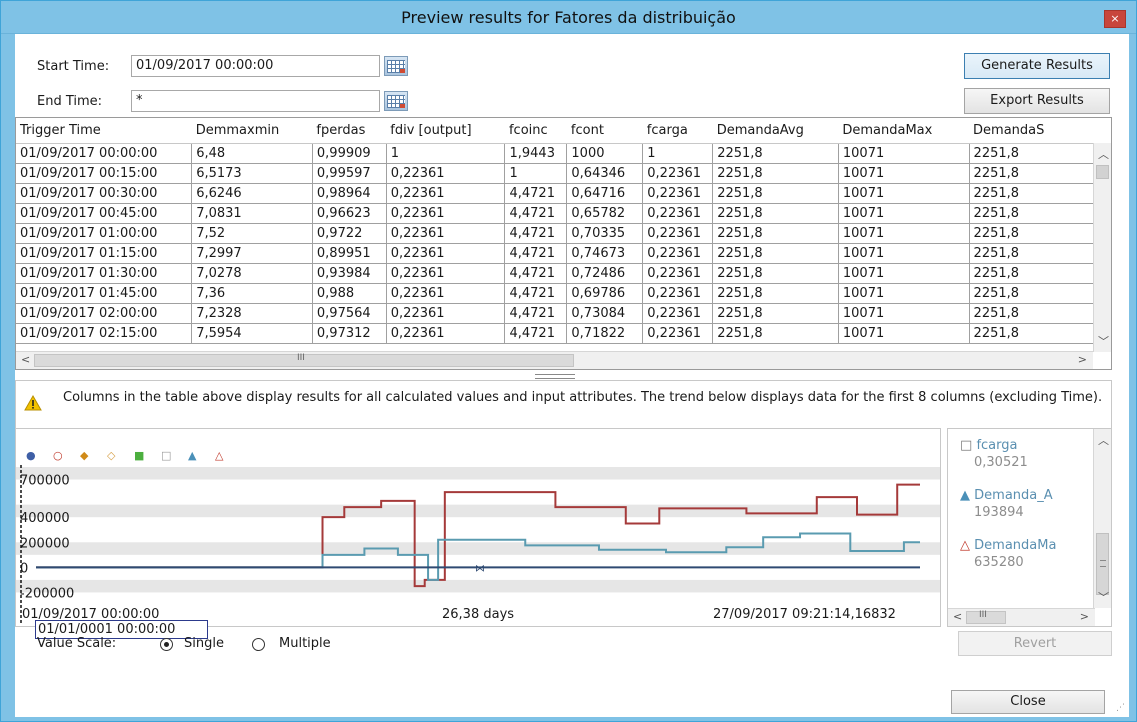 This screenshot has height=722, width=1137. What do you see at coordinates (349, 273) in the screenshot?
I see `table-cell: 0,93984` at bounding box center [349, 273].